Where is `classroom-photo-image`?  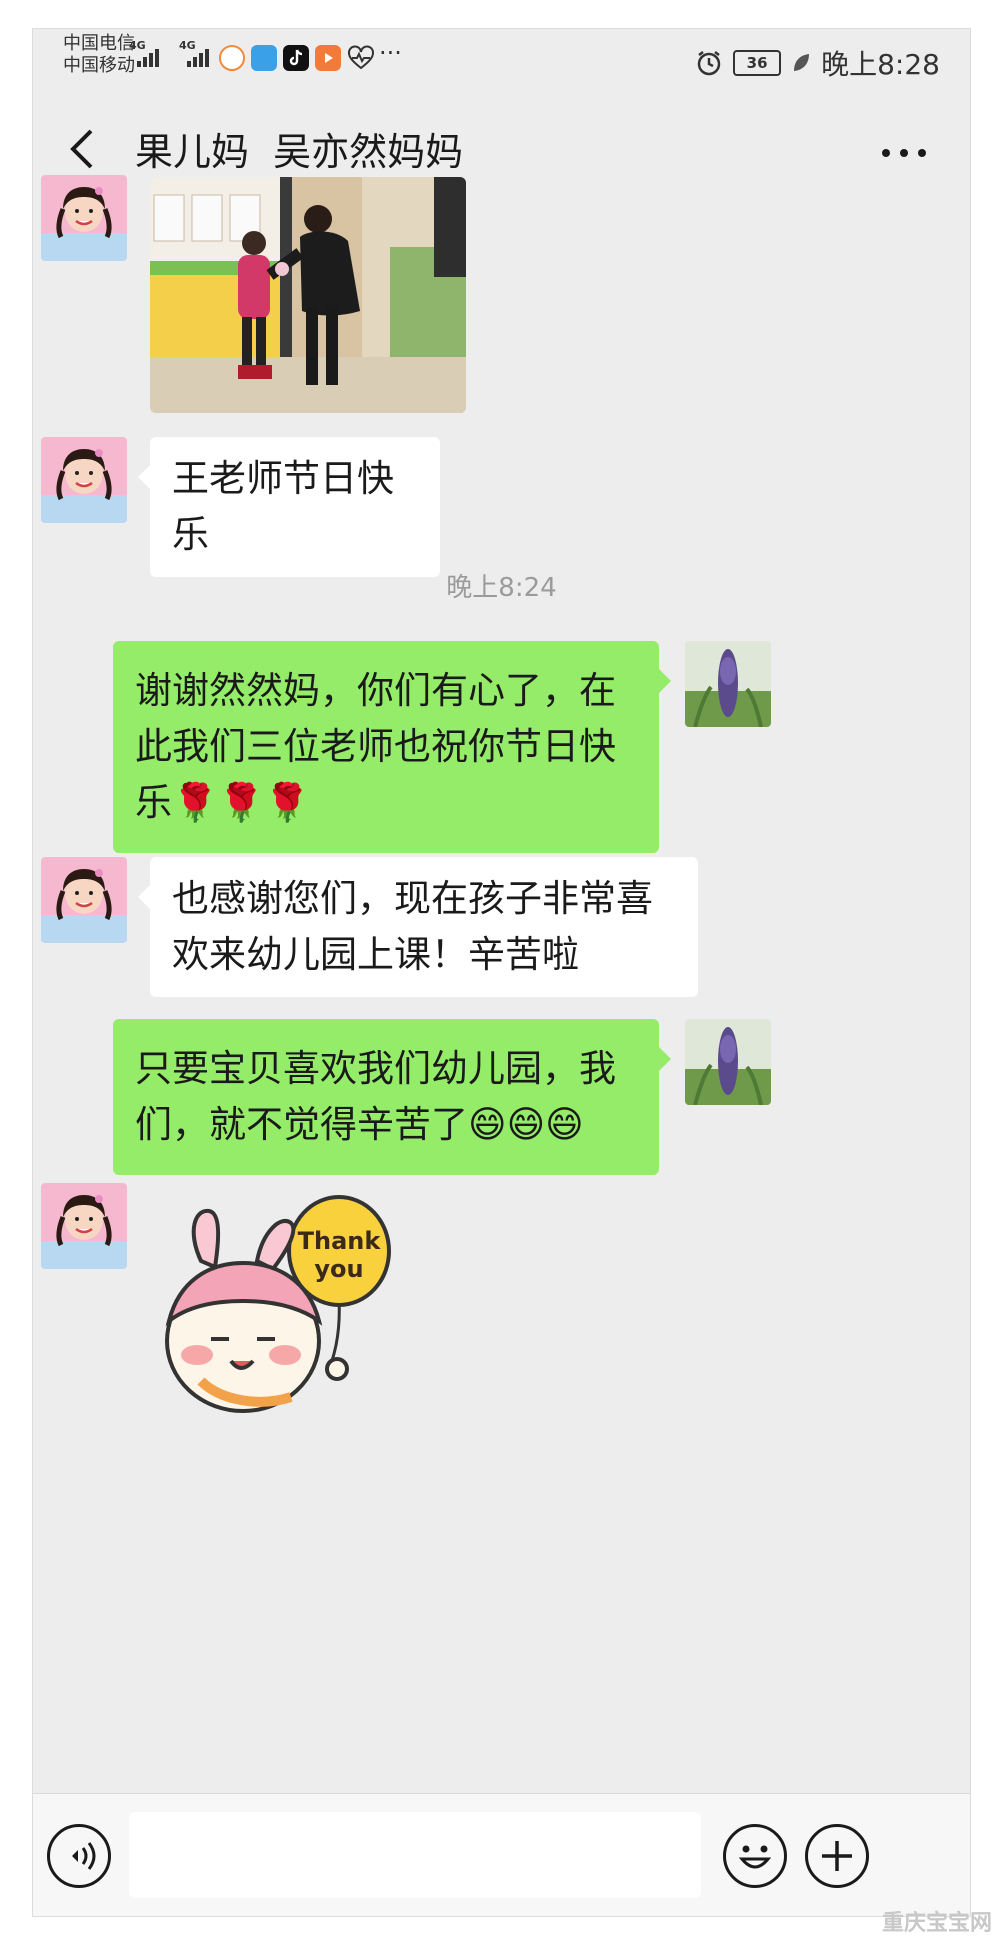
classroom-photo-image is located at coordinates (308, 295).